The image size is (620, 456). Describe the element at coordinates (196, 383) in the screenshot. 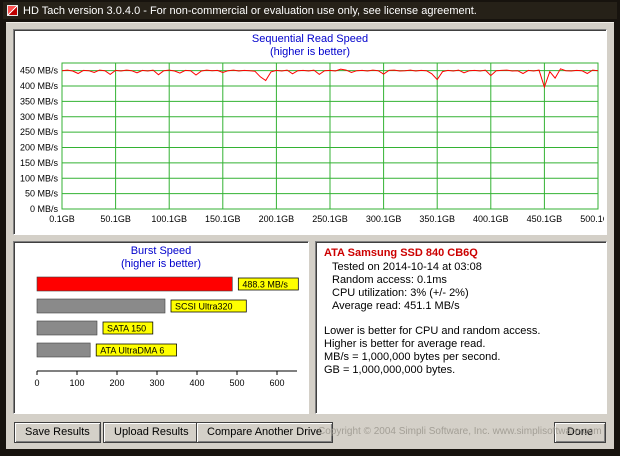

I see `svg-text: 400` at that location.